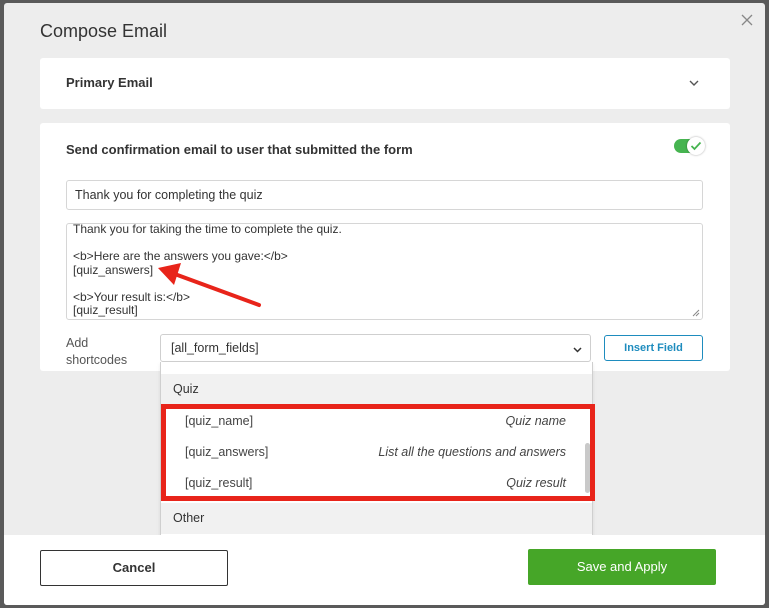 The width and height of the screenshot is (769, 608). I want to click on dialog-title: Compose Email, so click(104, 31).